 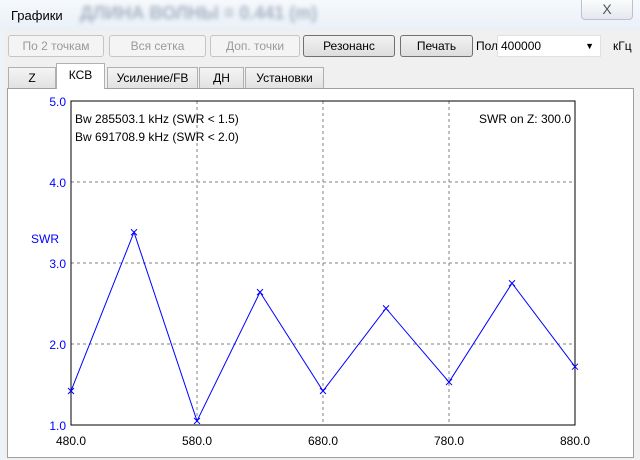 What do you see at coordinates (157, 119) in the screenshot?
I see `annotation-bw-15: Bw 285503.1 kHz (SWR < 1.5)` at bounding box center [157, 119].